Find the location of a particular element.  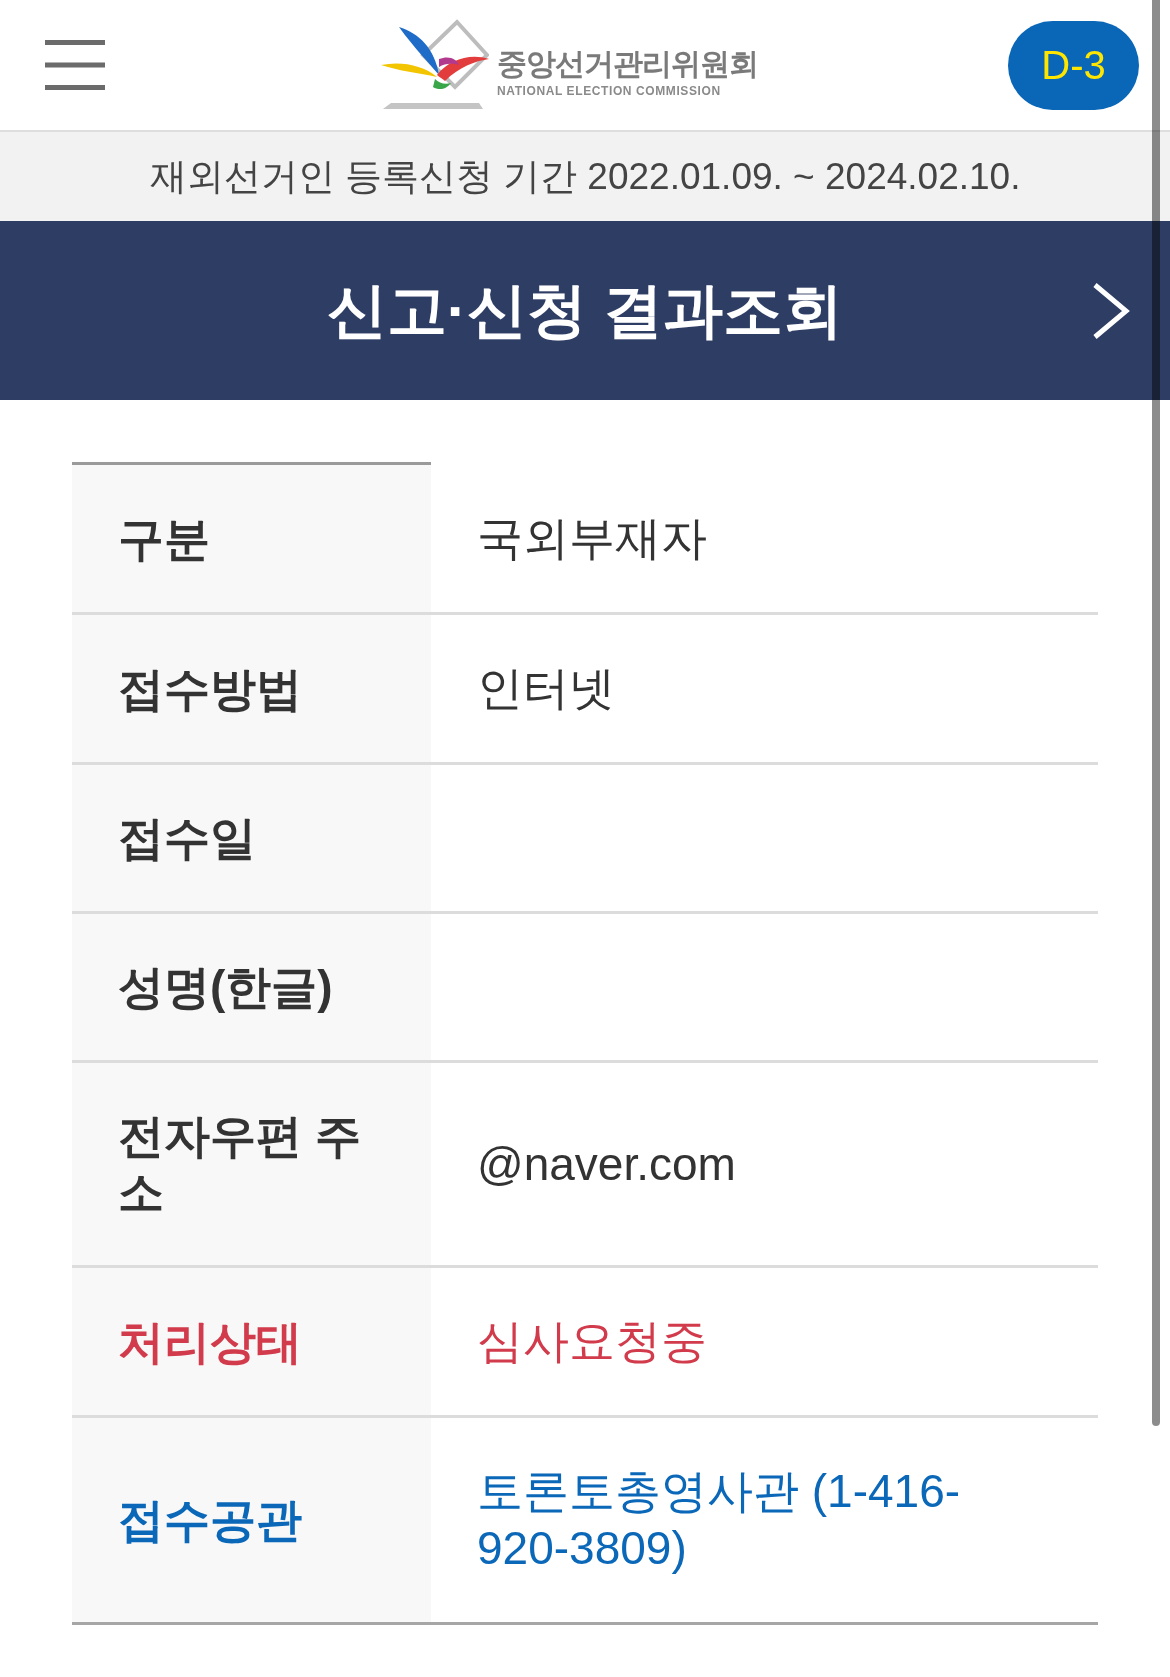

countdown-badge: D-3 is located at coordinates (1073, 65).